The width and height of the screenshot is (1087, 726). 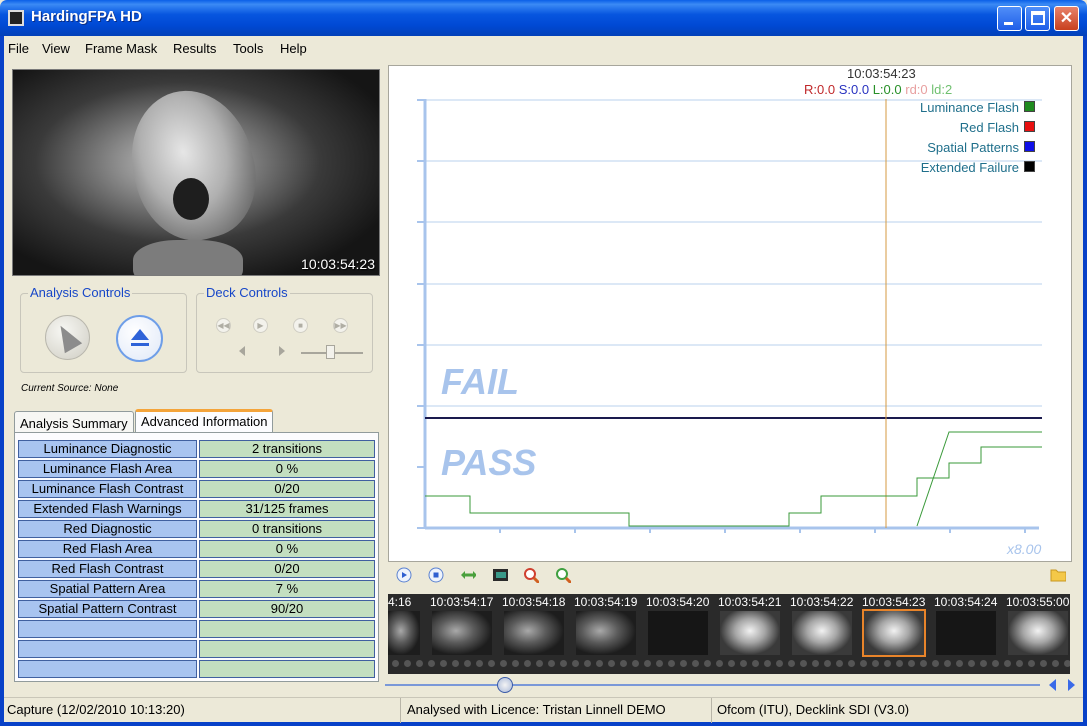 What do you see at coordinates (1058, 575) in the screenshot?
I see `folder-icon` at bounding box center [1058, 575].